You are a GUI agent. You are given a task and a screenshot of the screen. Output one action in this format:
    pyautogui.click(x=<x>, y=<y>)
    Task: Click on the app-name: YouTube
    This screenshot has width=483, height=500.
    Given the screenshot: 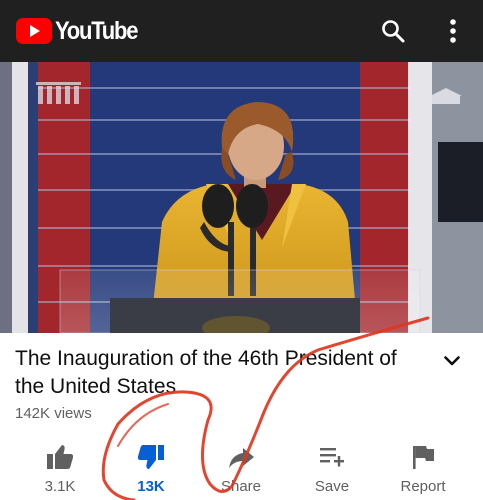 What is the action you would take?
    pyautogui.click(x=96, y=31)
    